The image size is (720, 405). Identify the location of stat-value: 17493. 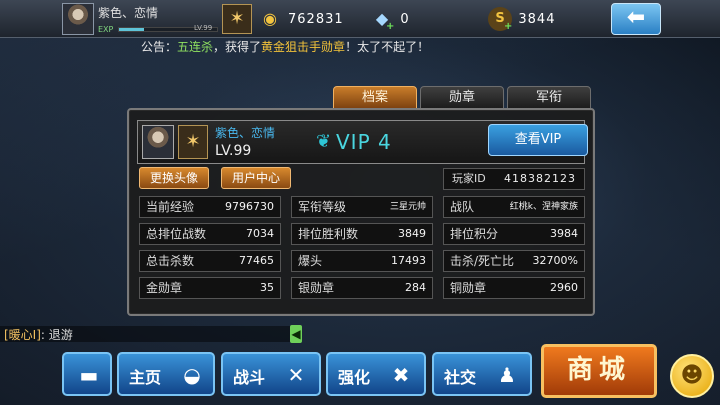
(408, 260).